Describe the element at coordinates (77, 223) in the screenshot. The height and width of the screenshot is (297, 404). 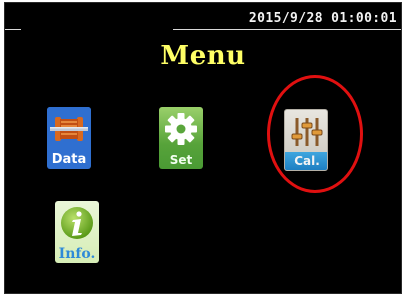
I see `info-icon` at that location.